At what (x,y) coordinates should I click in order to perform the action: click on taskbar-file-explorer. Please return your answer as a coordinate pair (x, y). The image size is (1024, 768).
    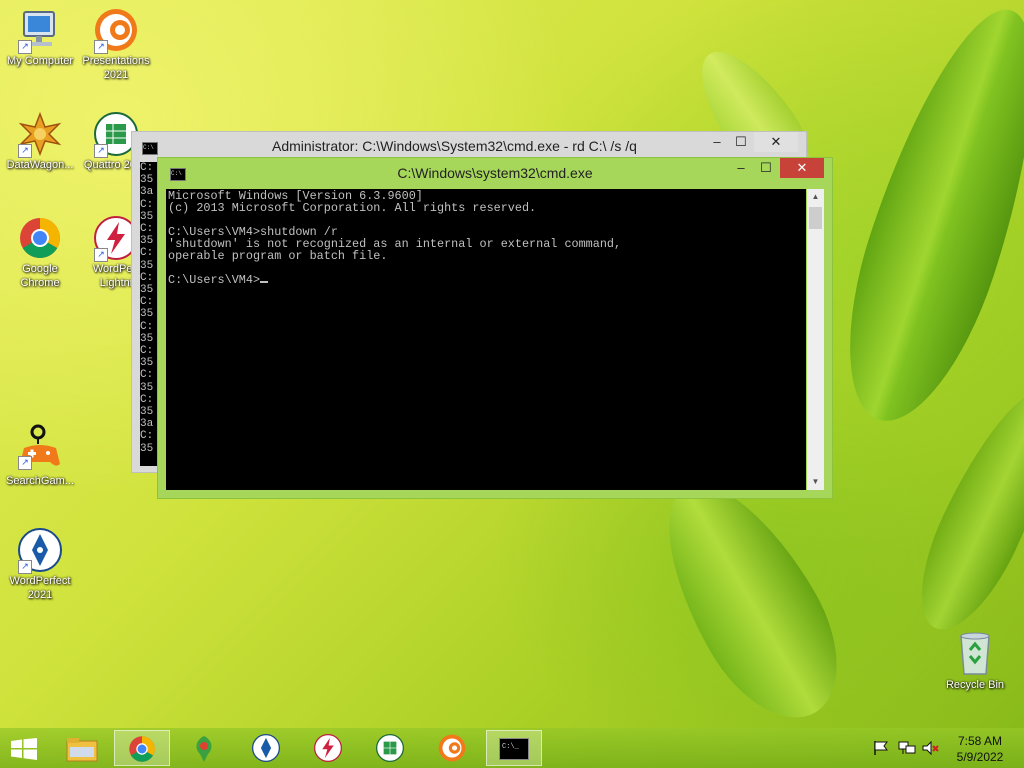
    Looking at the image, I should click on (82, 748).